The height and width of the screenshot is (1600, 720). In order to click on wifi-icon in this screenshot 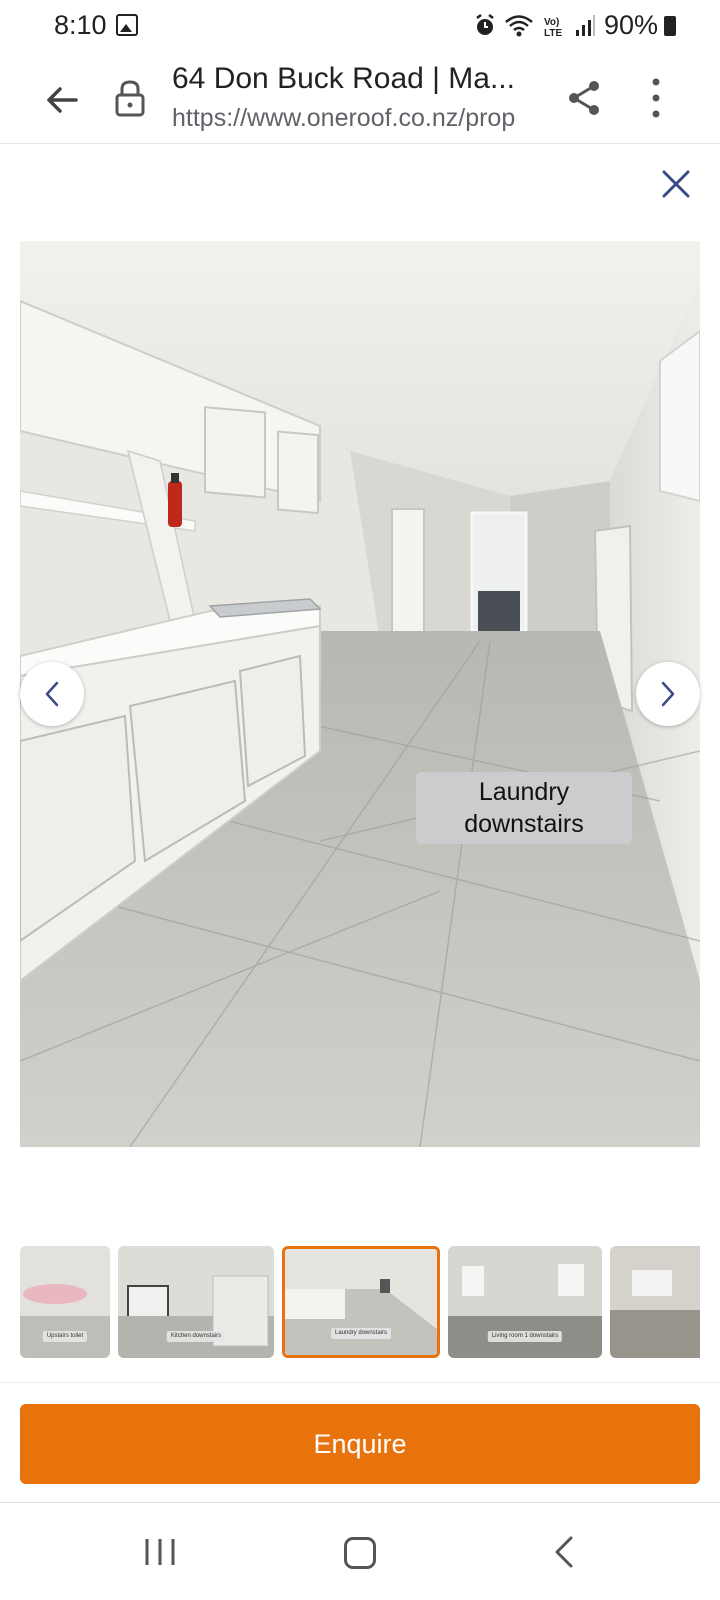, I will do `click(519, 25)`.